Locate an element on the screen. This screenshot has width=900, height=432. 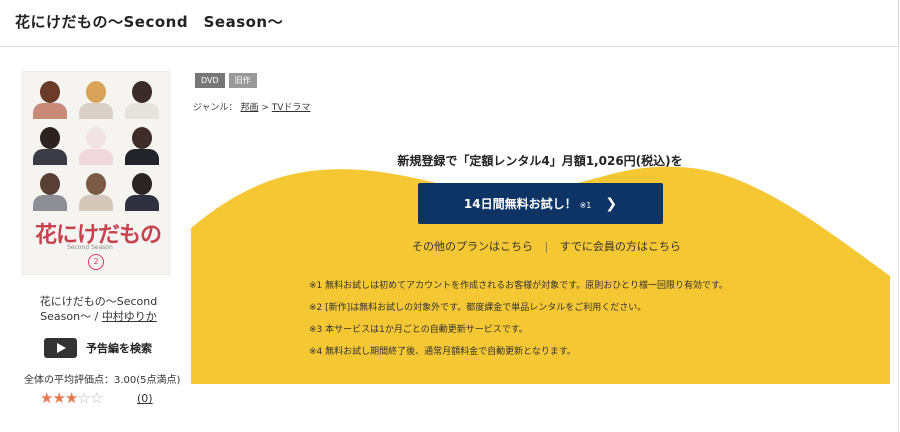
dvd-badge: DVD is located at coordinates (210, 80).